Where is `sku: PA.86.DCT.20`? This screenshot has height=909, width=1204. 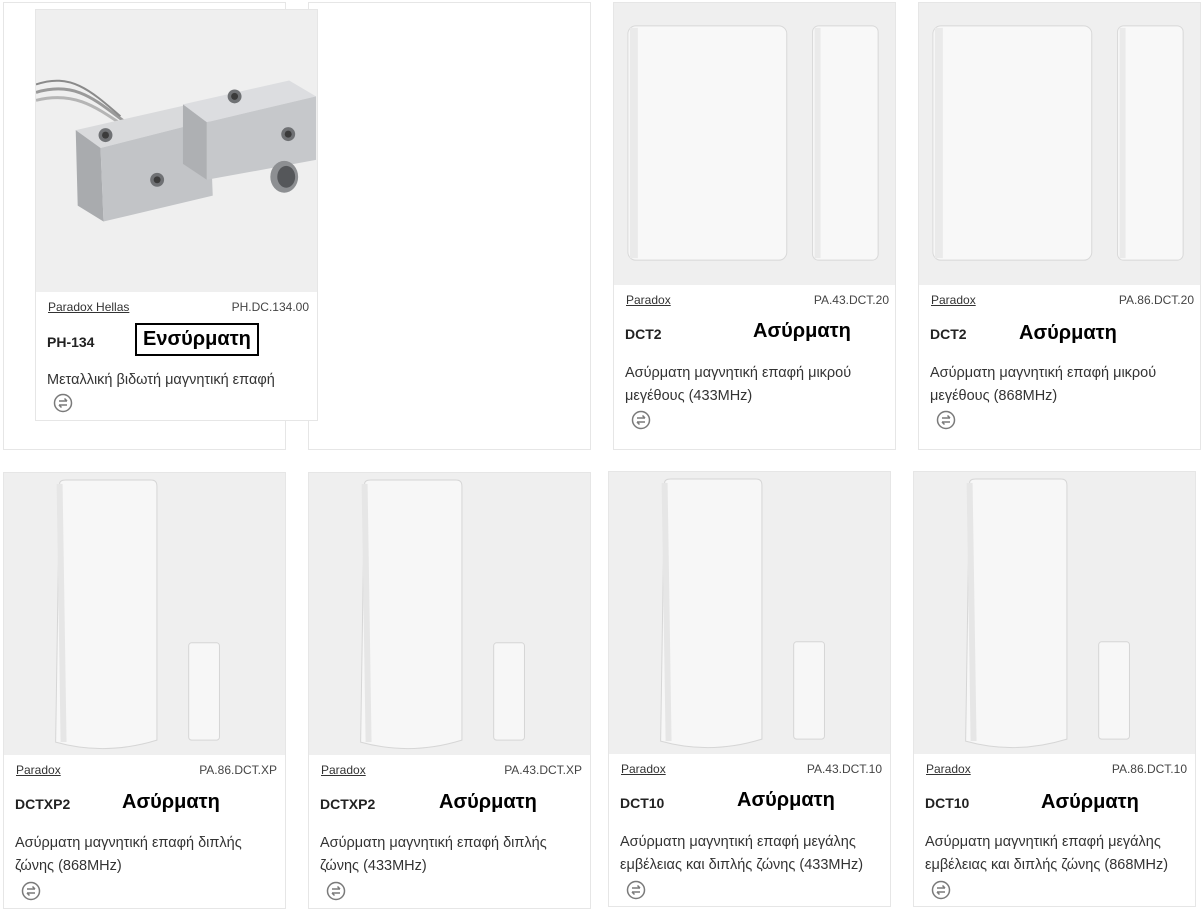 sku: PA.86.DCT.20 is located at coordinates (1156, 300).